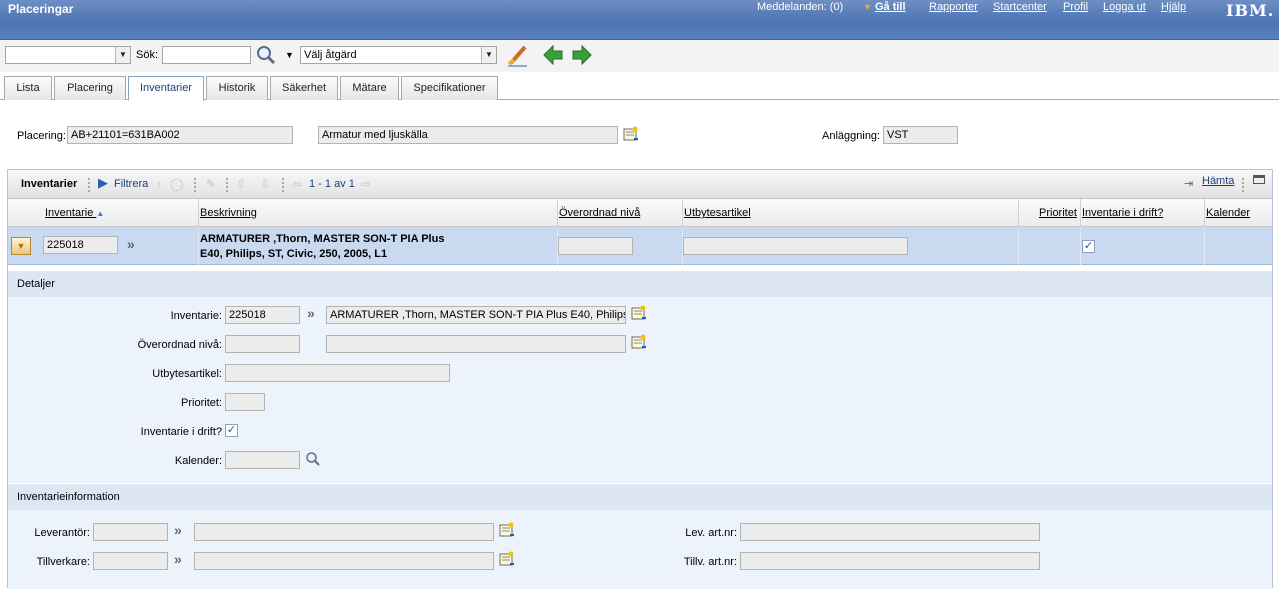  What do you see at coordinates (228, 213) in the screenshot?
I see `column-header-beskrivning: Beskrivning` at bounding box center [228, 213].